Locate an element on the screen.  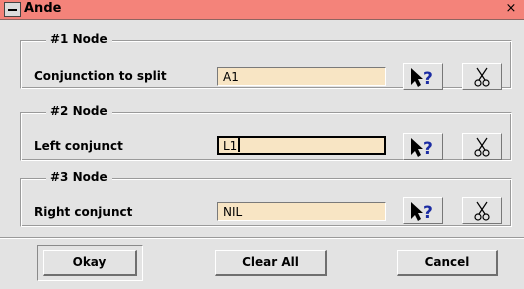
window-menu-icon is located at coordinates (12, 9).